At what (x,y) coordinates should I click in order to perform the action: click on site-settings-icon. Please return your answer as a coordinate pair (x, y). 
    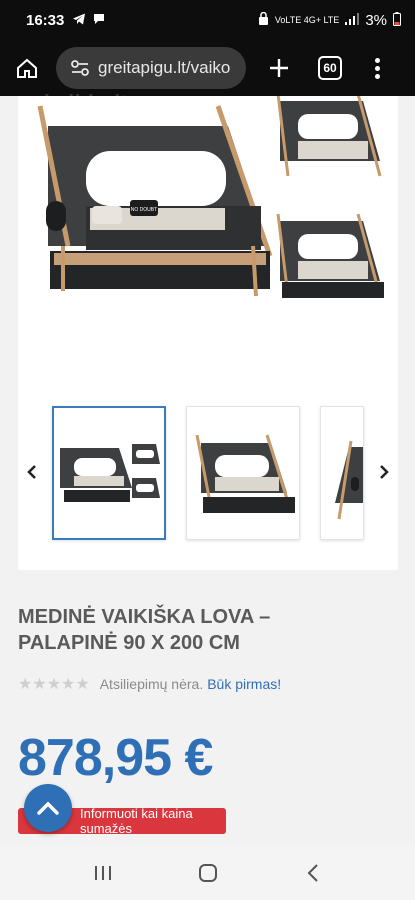
    Looking at the image, I should click on (80, 68).